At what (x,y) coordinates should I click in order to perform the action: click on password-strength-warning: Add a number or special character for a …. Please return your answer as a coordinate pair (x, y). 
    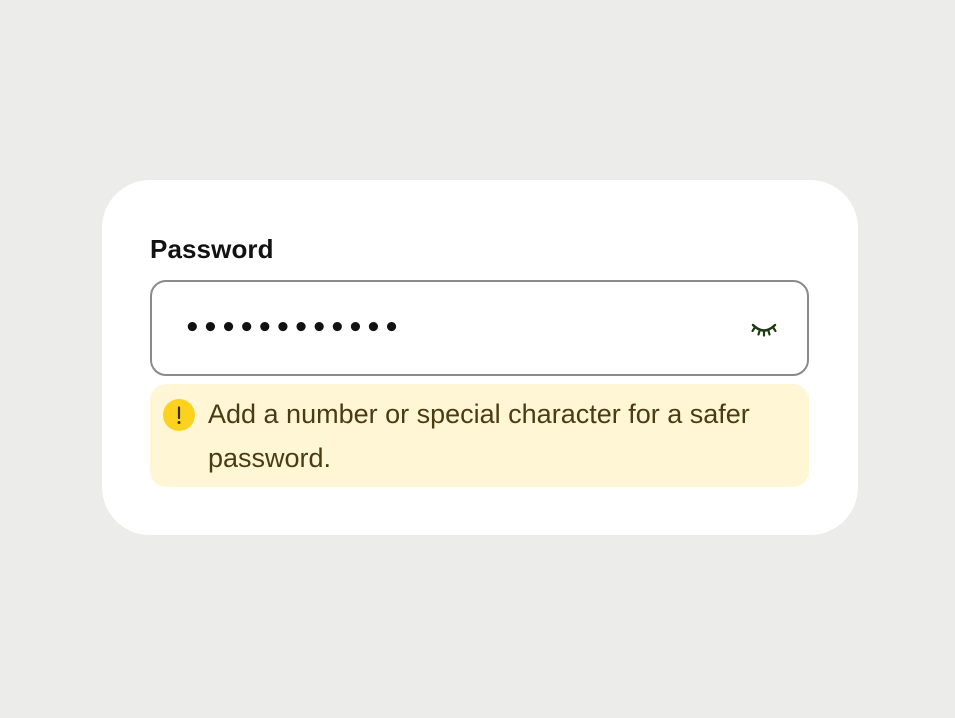
    Looking at the image, I should click on (479, 435).